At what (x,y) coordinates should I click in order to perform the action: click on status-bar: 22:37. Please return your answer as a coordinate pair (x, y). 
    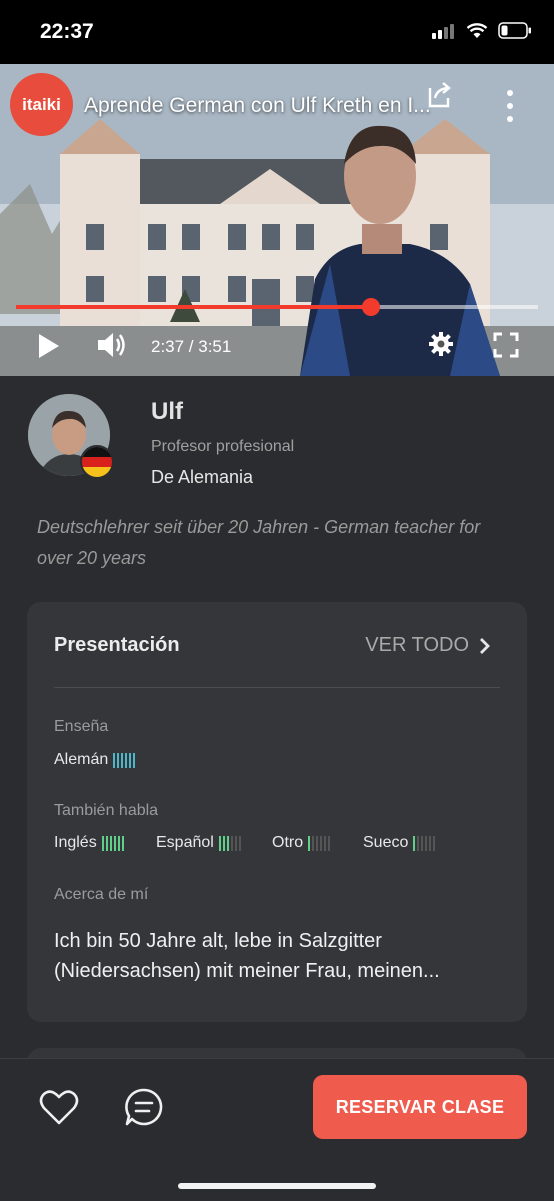
    Looking at the image, I should click on (277, 32).